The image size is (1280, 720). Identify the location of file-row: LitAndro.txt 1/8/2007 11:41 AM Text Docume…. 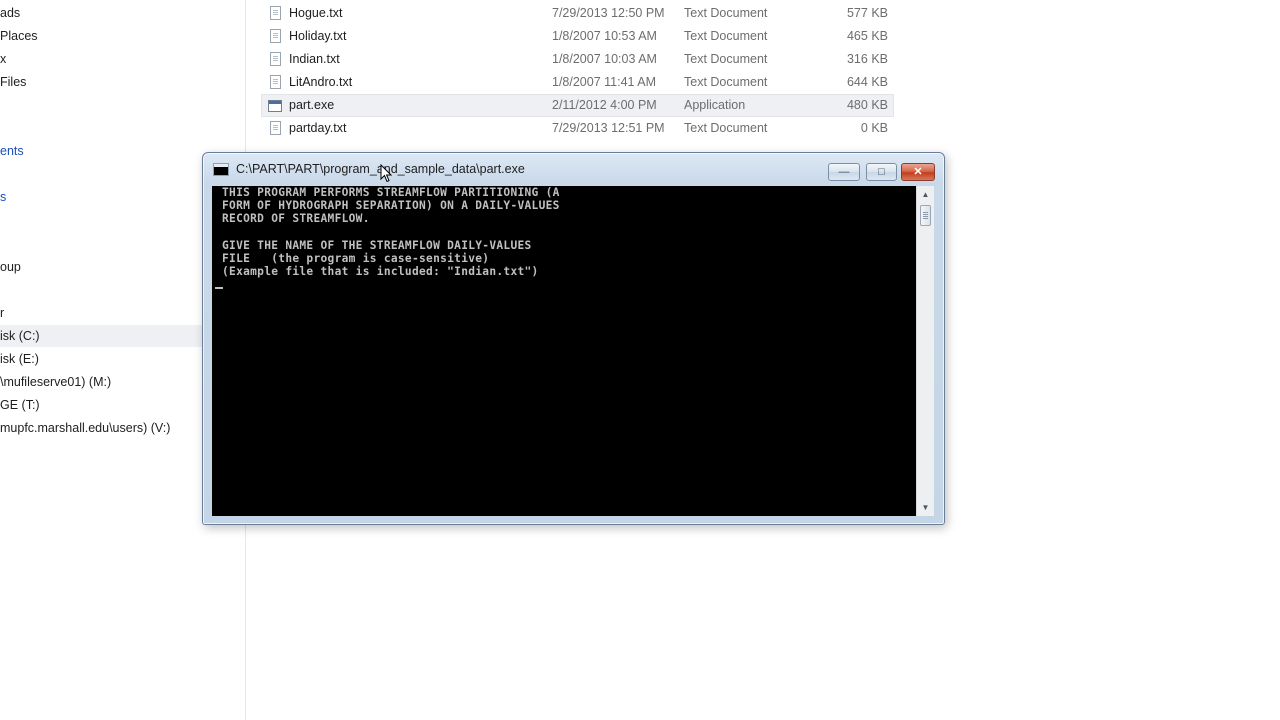
(578, 82).